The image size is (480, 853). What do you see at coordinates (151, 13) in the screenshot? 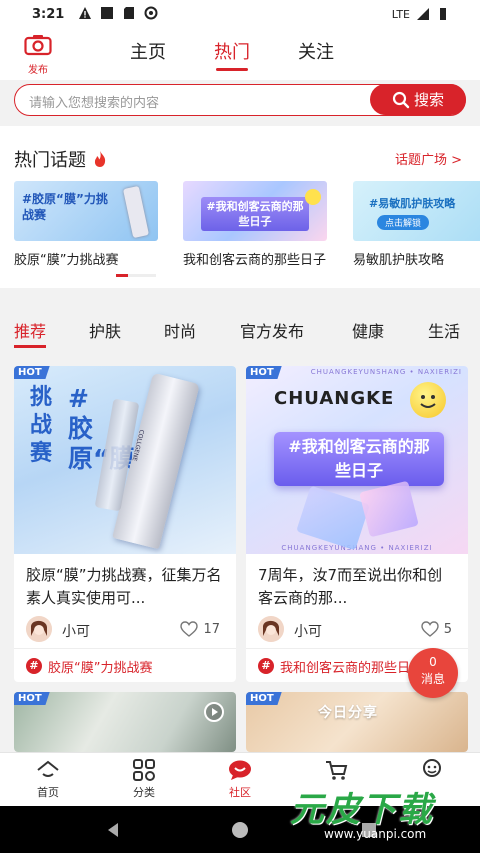
I see `sync-icon` at bounding box center [151, 13].